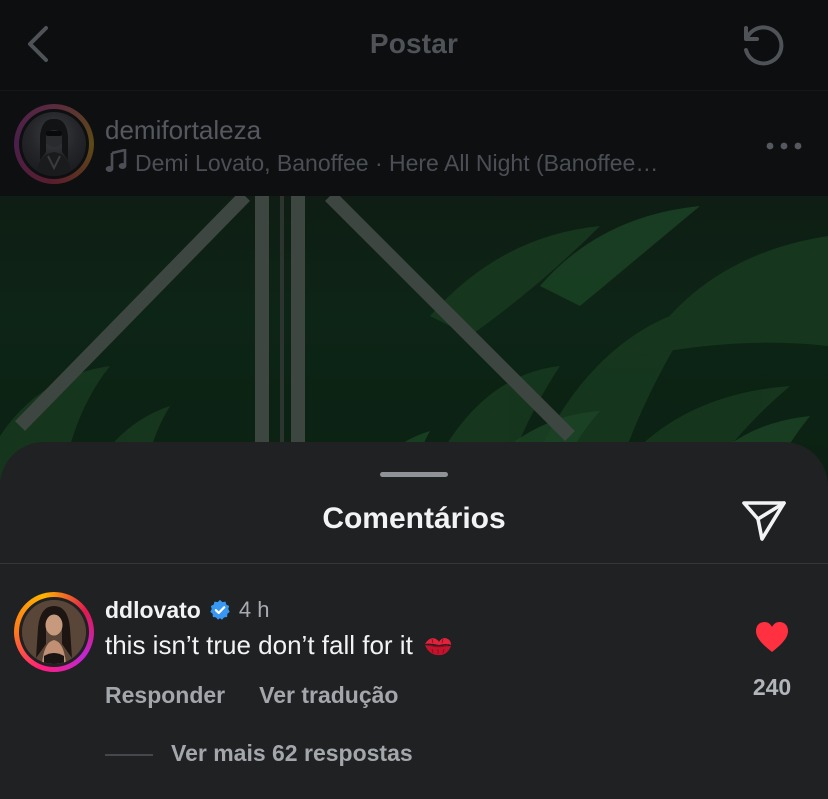 This screenshot has width=828, height=799. I want to click on top-bar: Postar, so click(414, 45).